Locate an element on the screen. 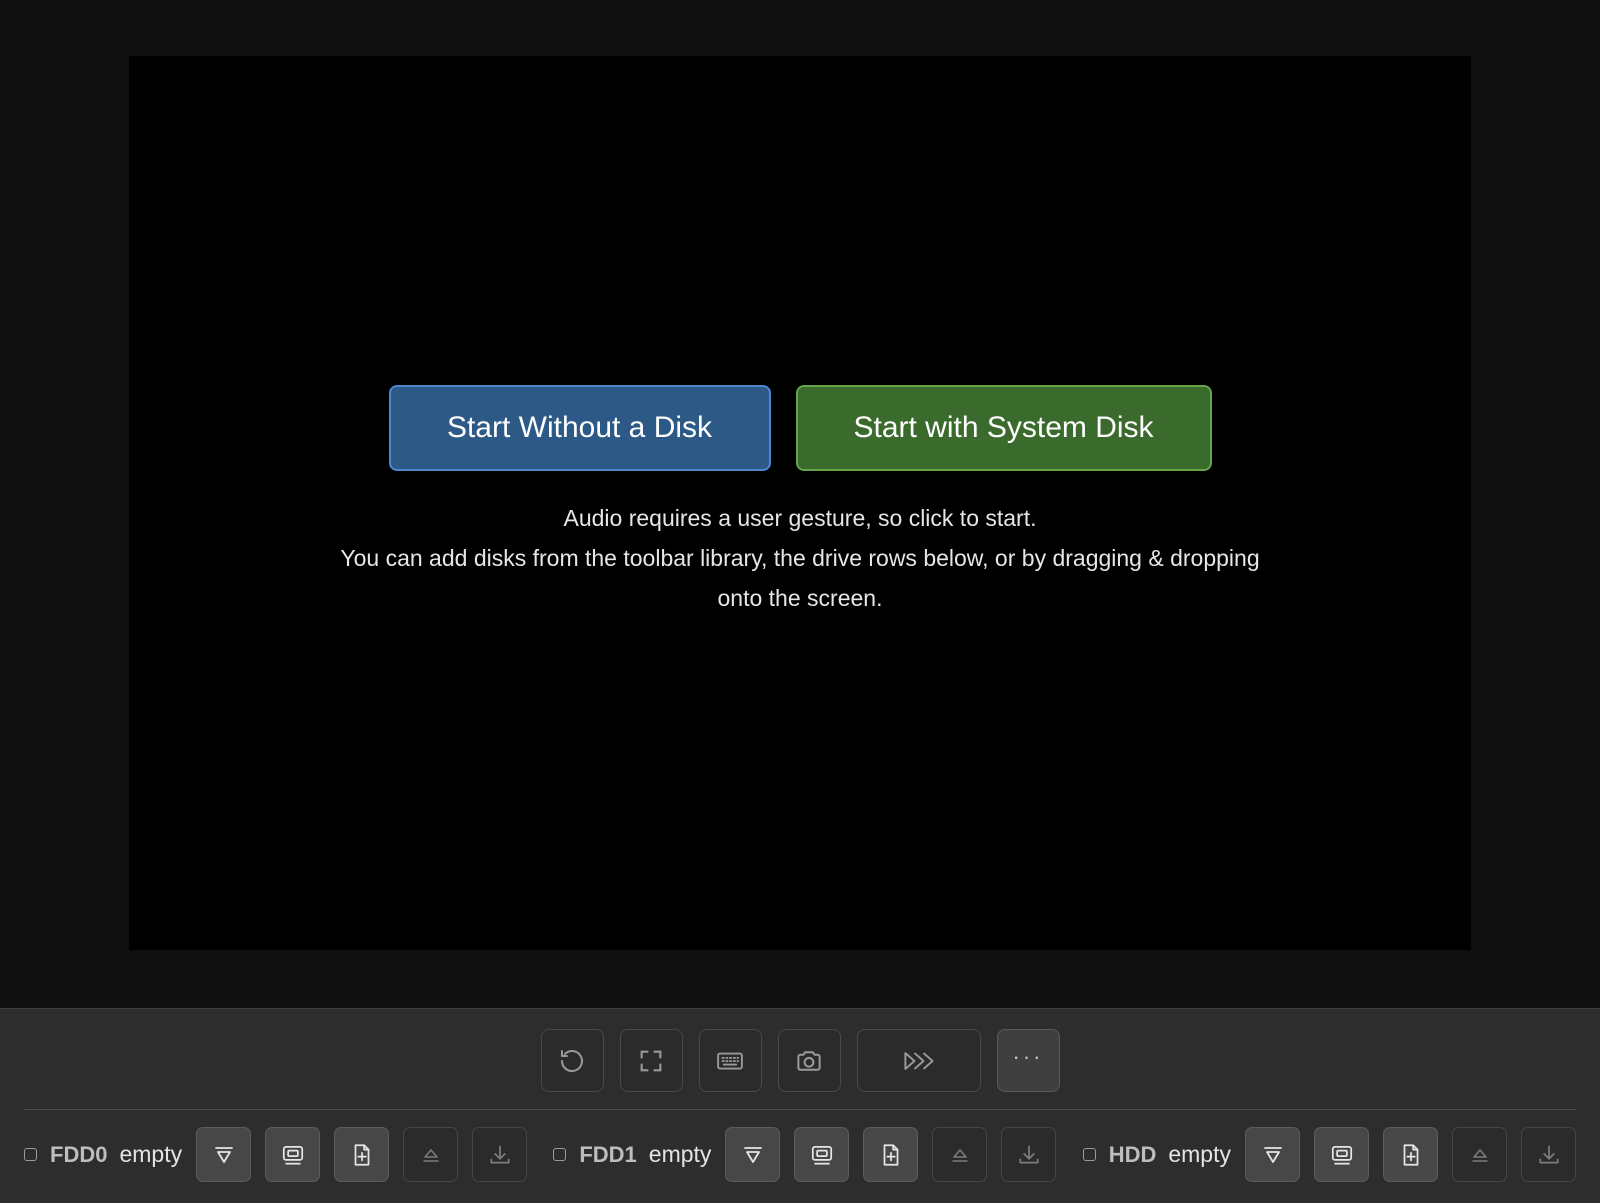  more-icon: ··· is located at coordinates (1028, 1056).